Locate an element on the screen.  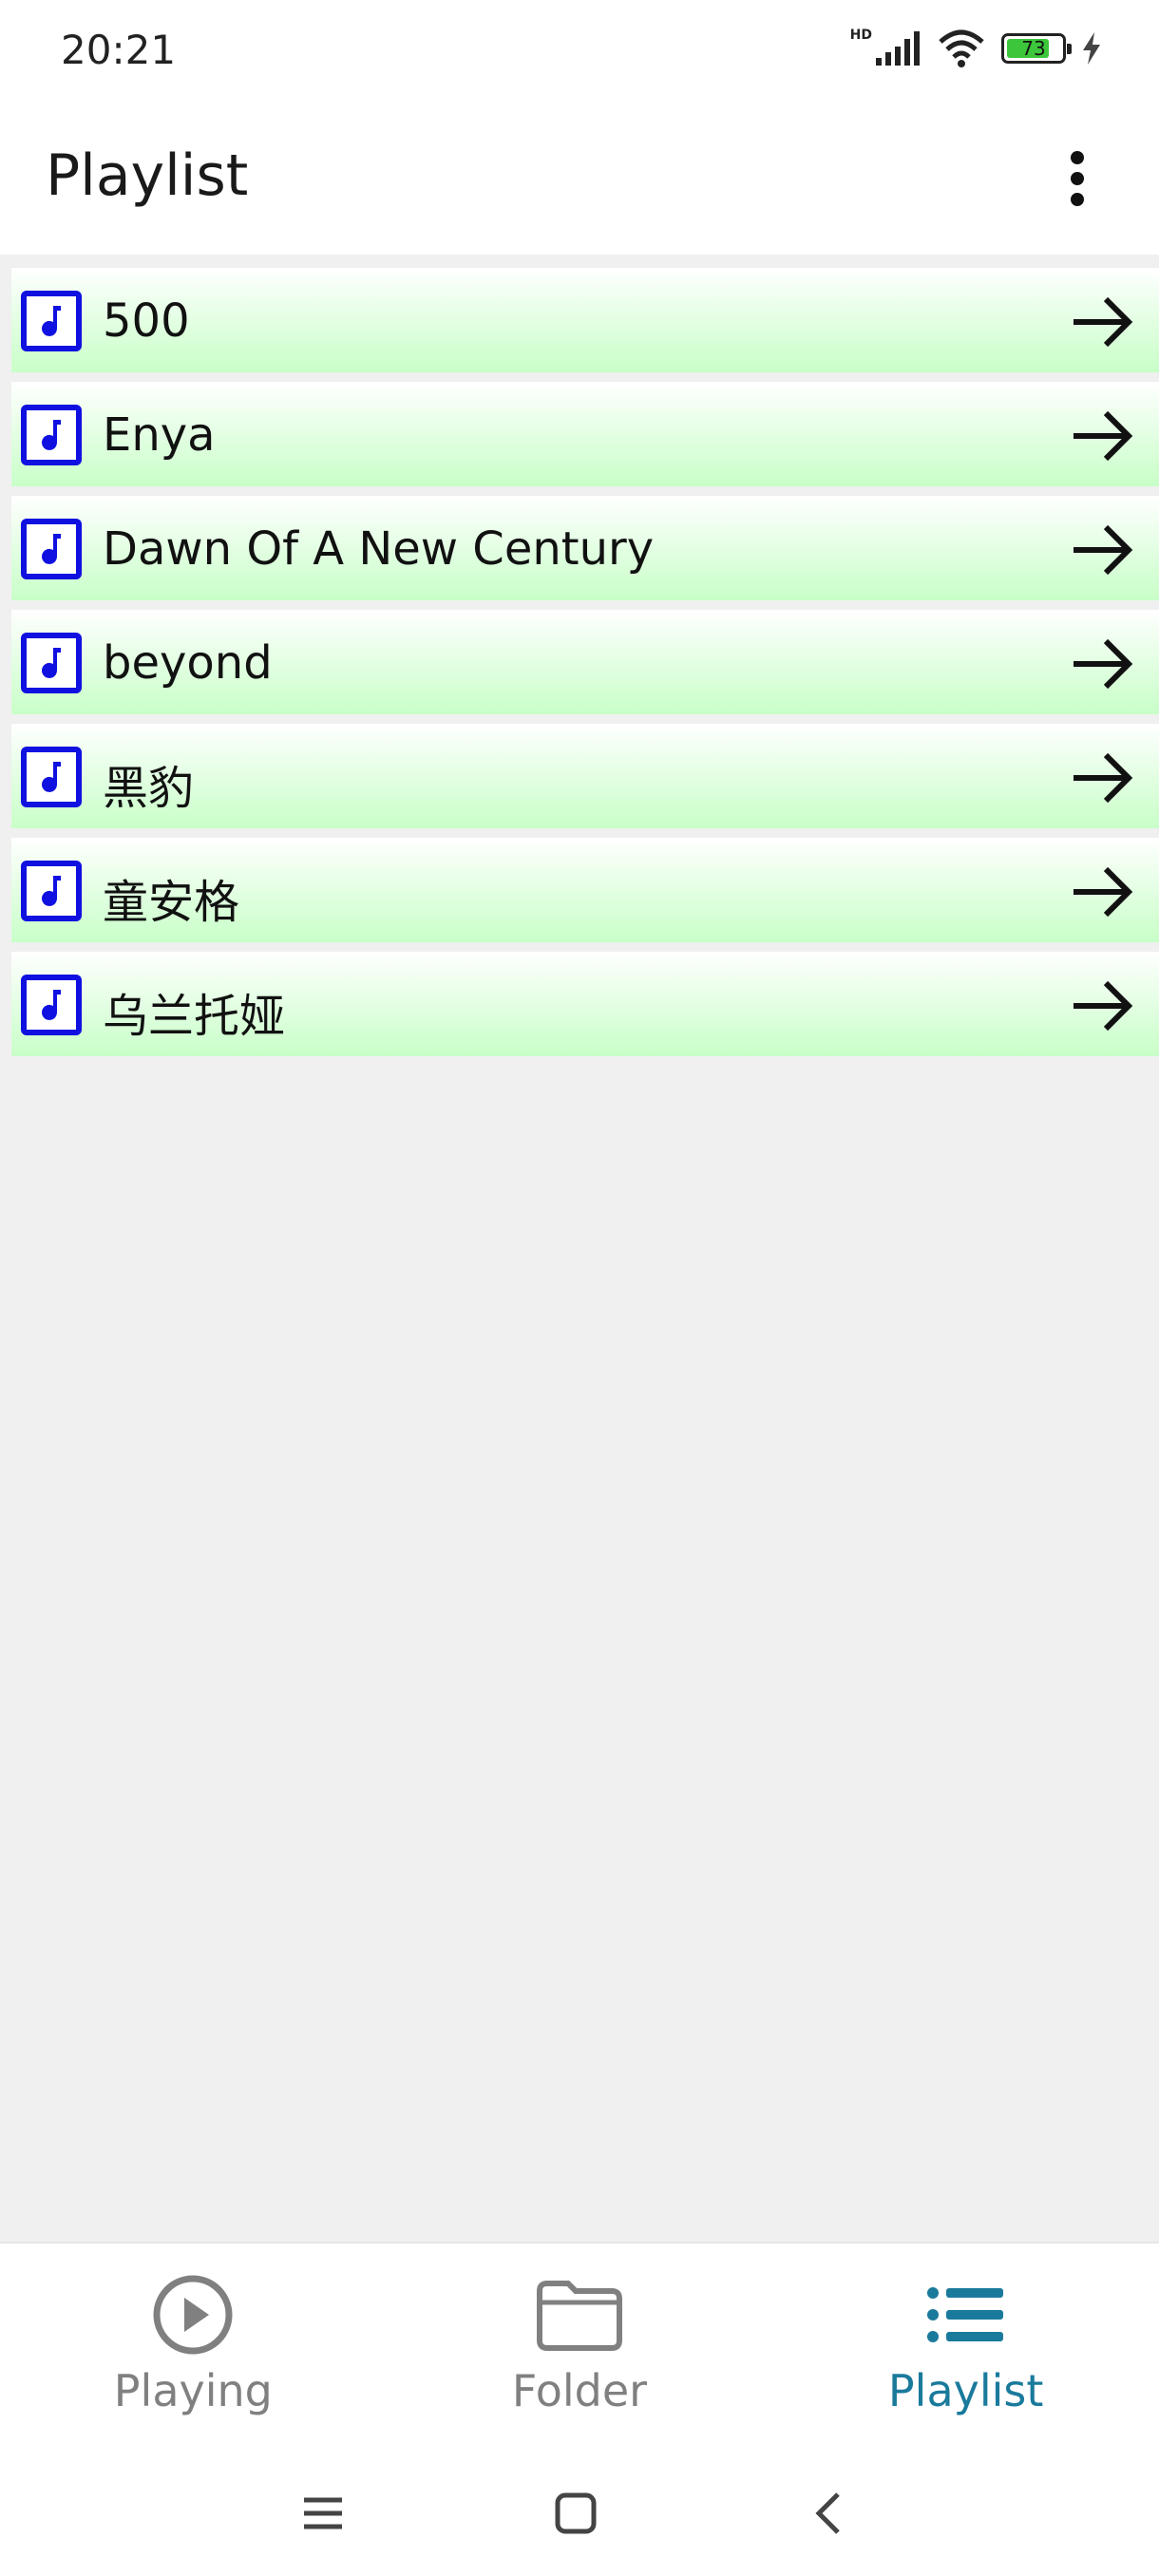
tab-folder: Folder is located at coordinates (580, 2353).